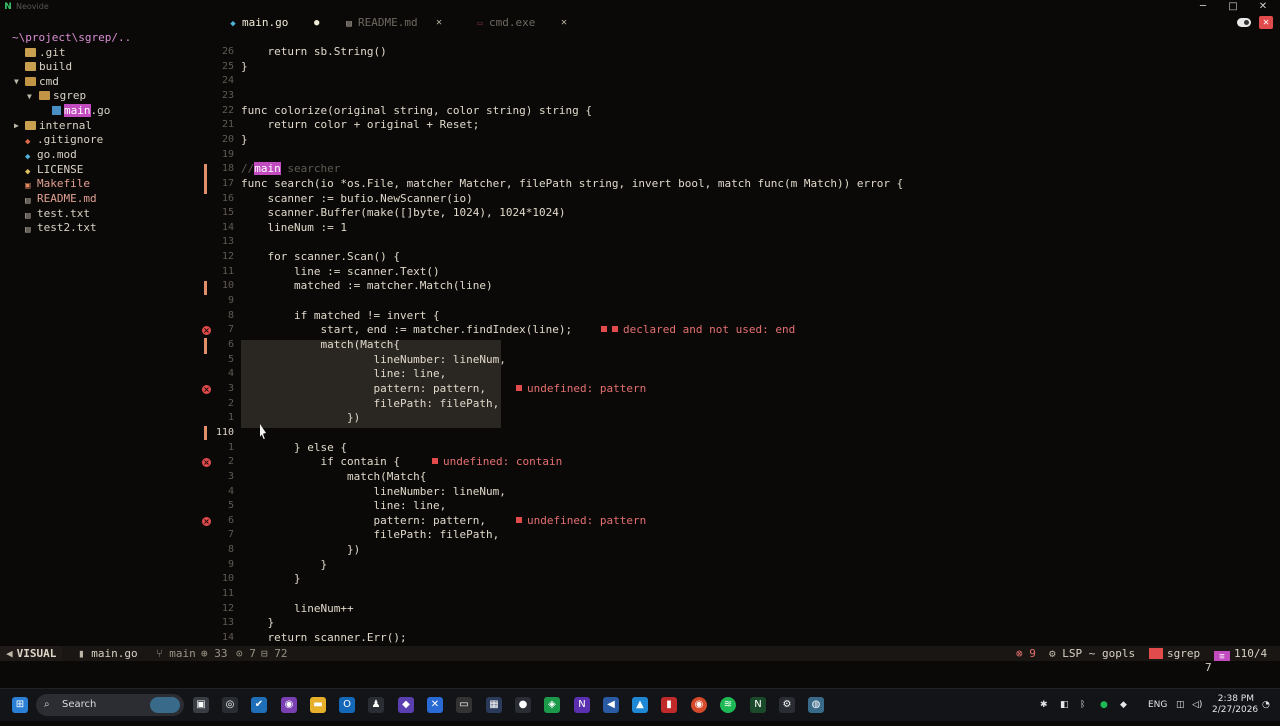  What do you see at coordinates (58, 126) in the screenshot?
I see `tree-item-internal: internal` at bounding box center [58, 126].